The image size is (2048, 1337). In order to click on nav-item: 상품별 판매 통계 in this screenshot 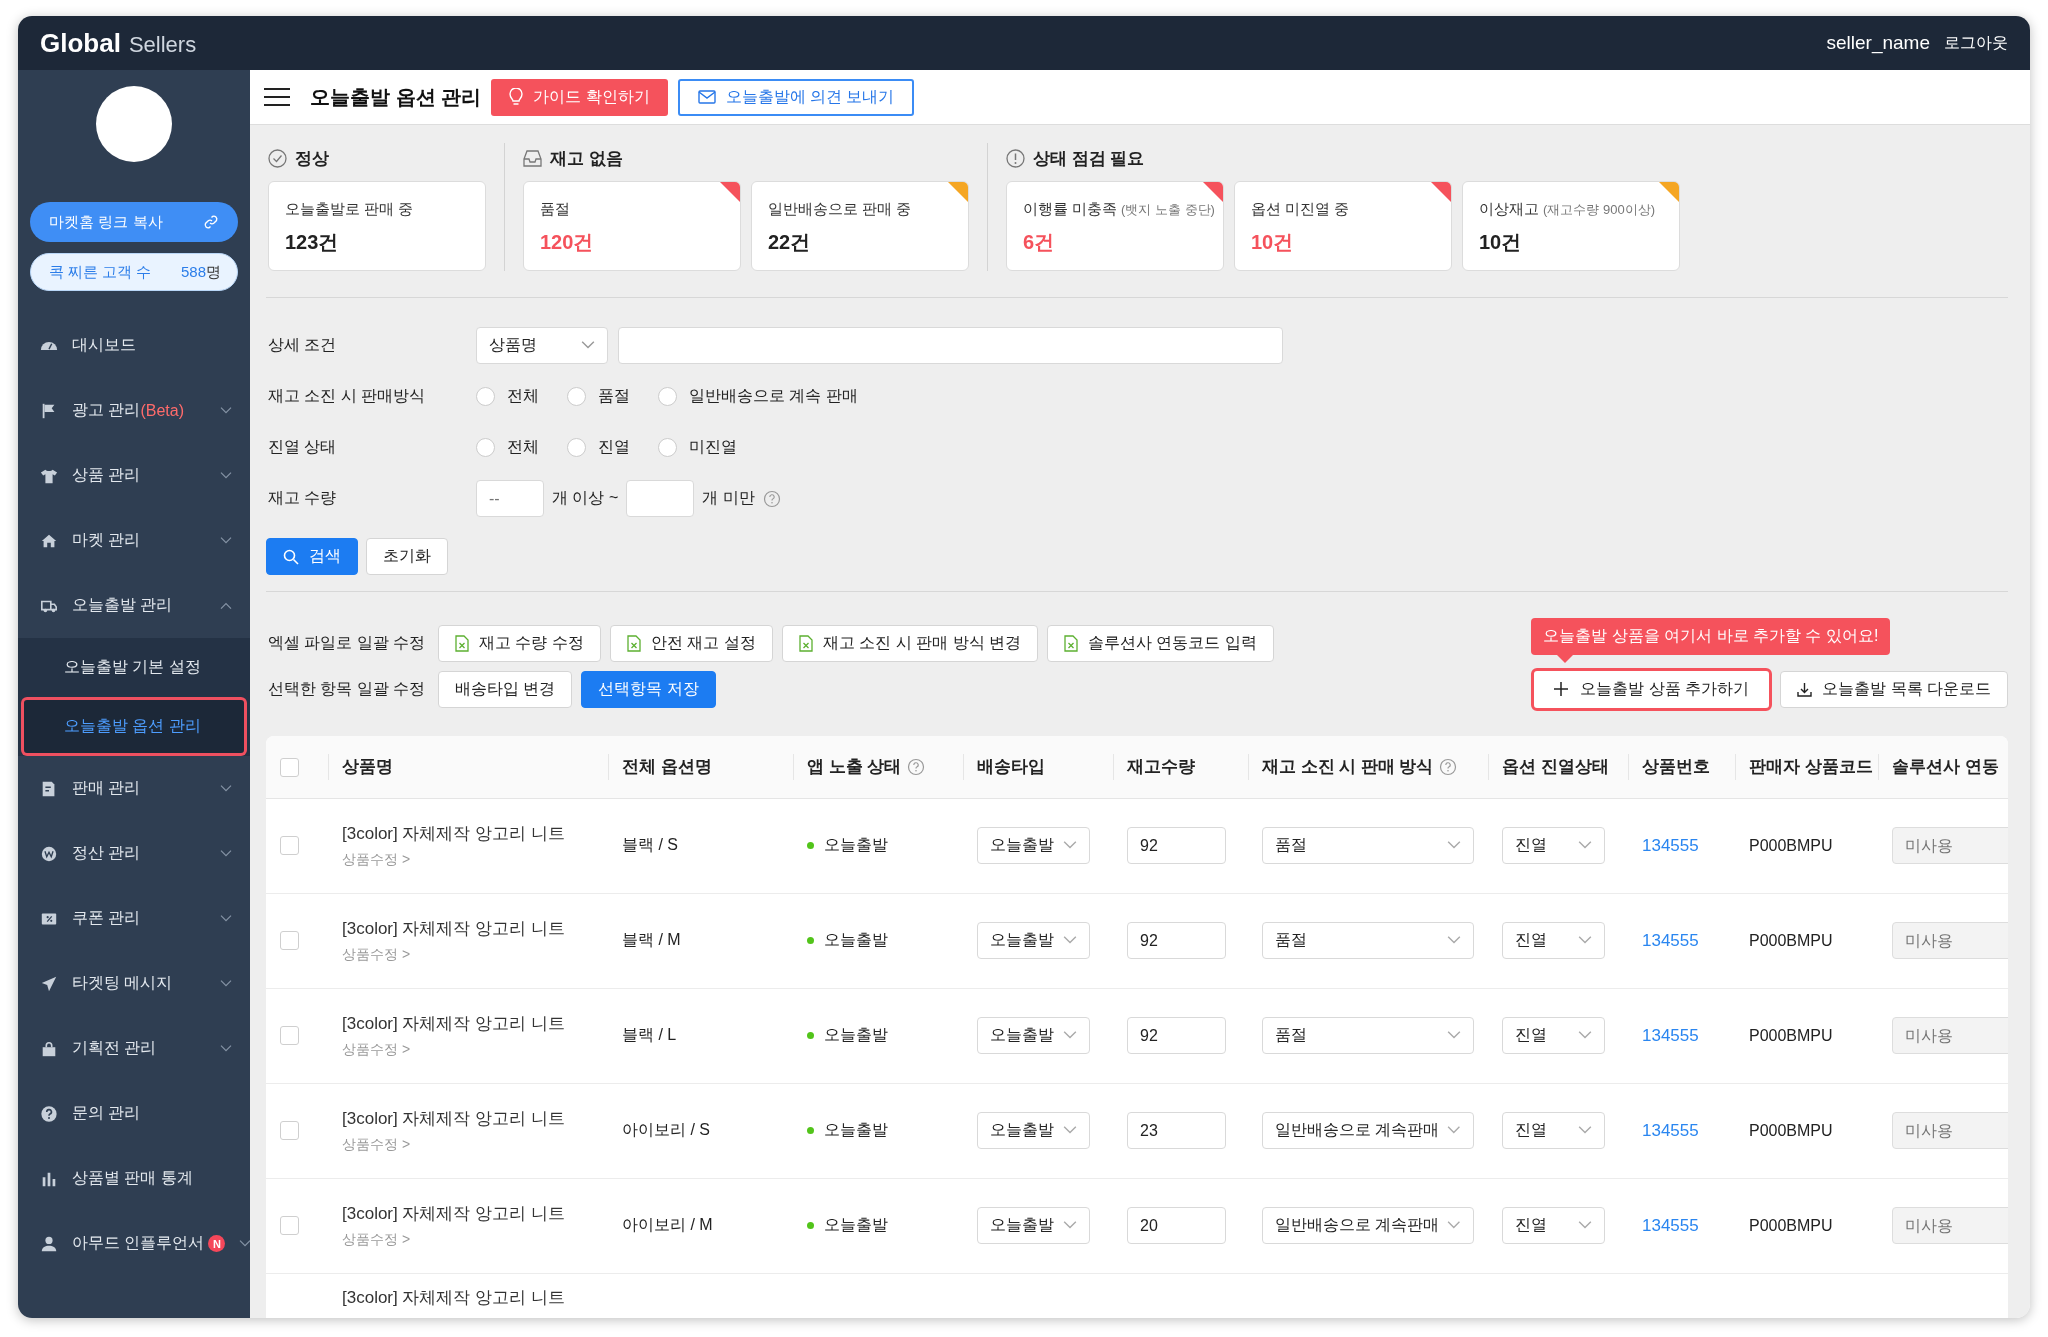, I will do `click(134, 1178)`.